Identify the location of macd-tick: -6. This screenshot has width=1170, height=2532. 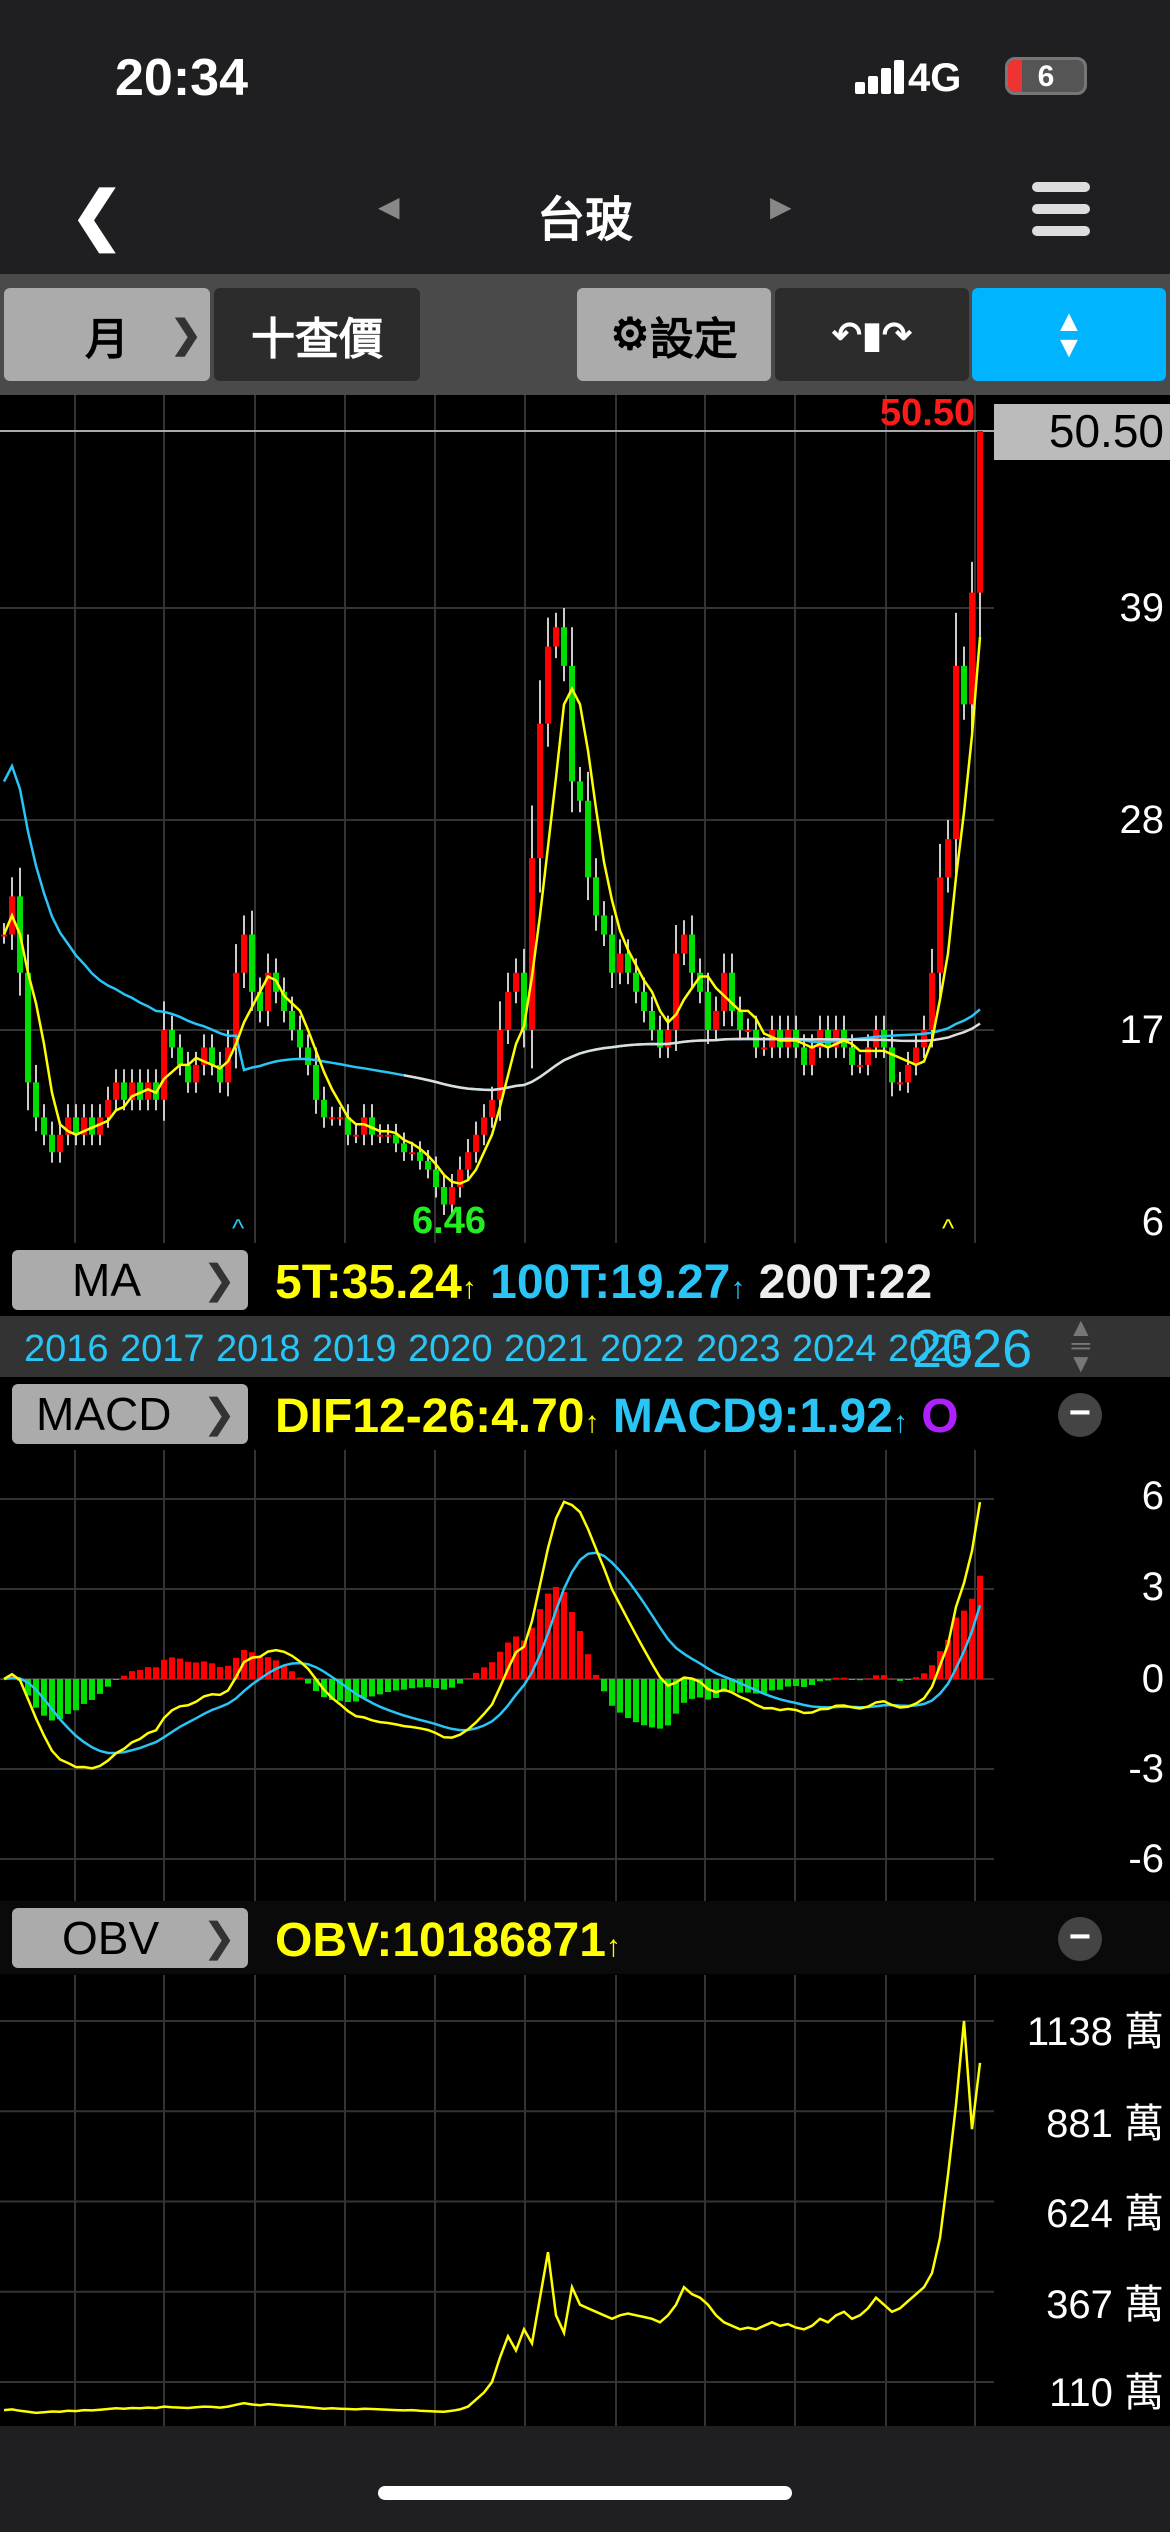
(1146, 1859).